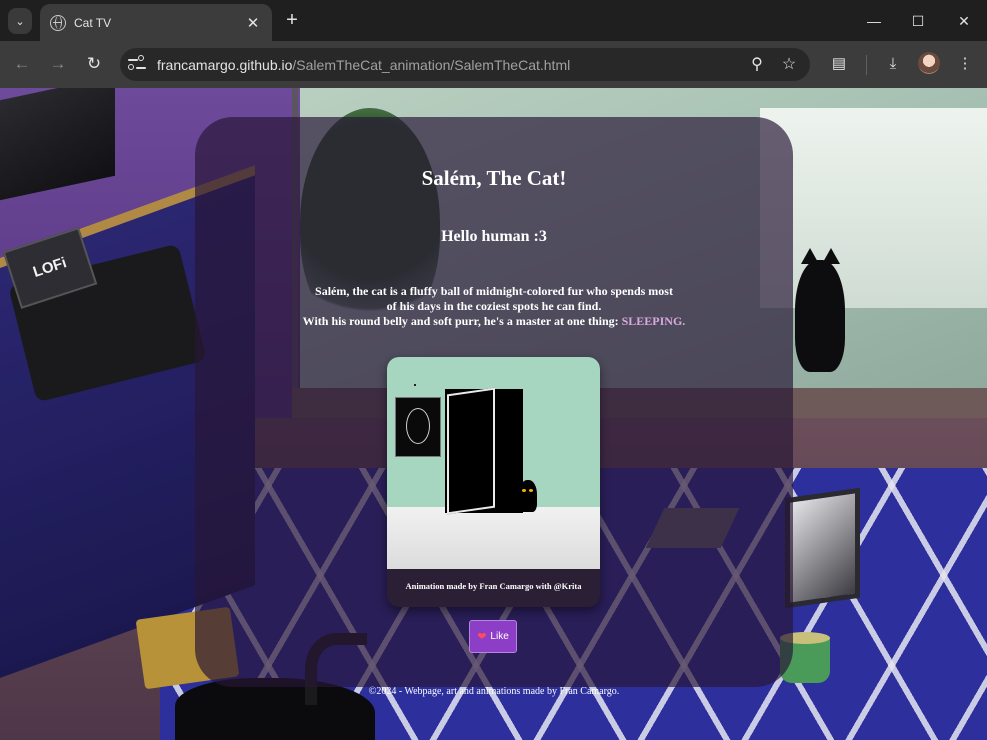 The height and width of the screenshot is (740, 987). Describe the element at coordinates (839, 64) in the screenshot. I see `puzzle-icon: ▤` at that location.